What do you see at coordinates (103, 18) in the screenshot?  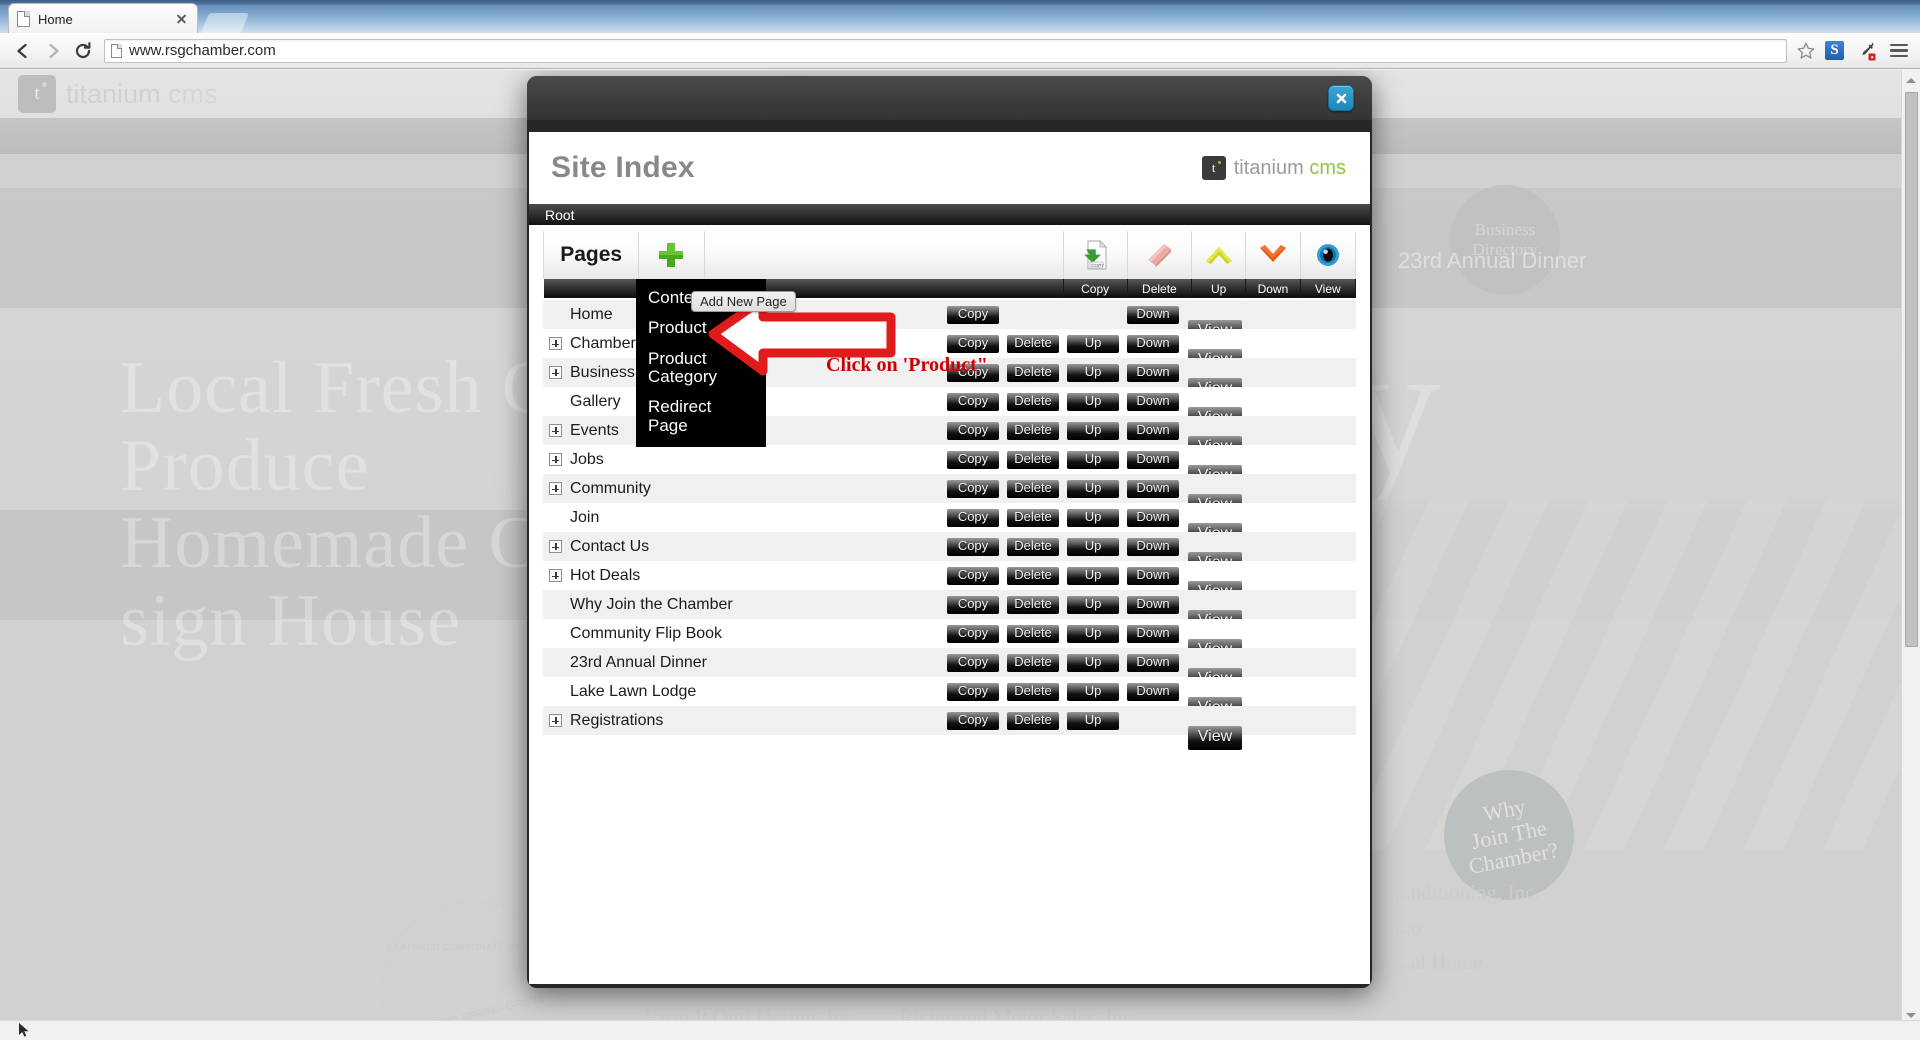 I see `browser-tab: Home` at bounding box center [103, 18].